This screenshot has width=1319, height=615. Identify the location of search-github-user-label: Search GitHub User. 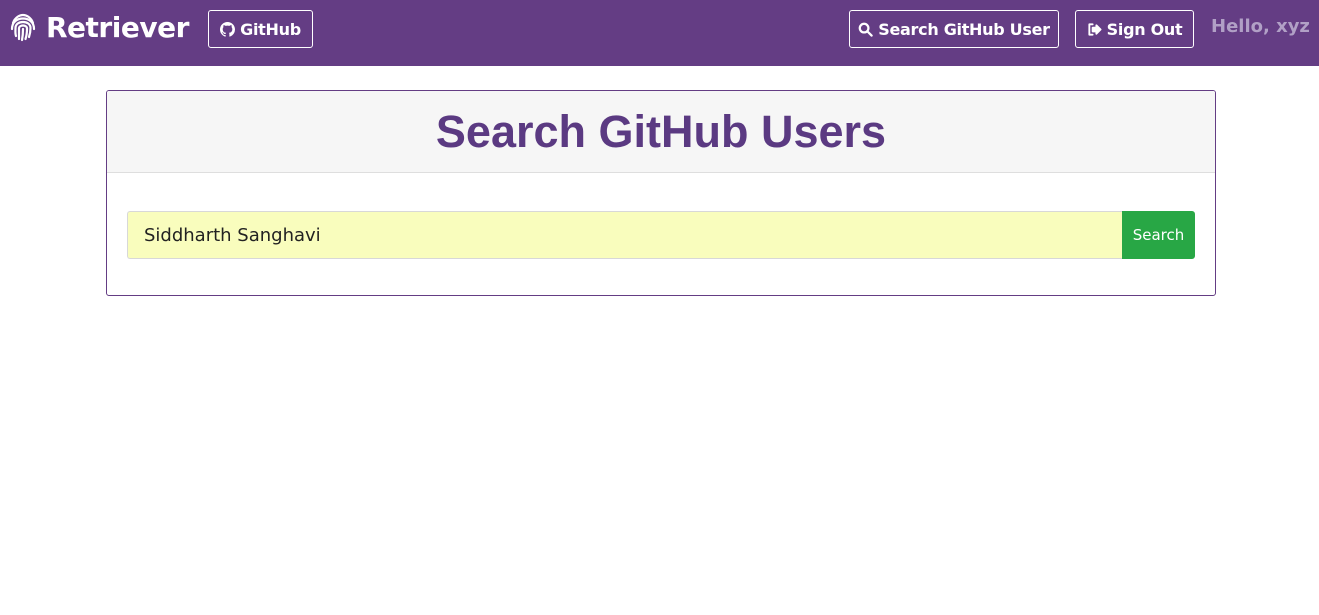
(964, 29).